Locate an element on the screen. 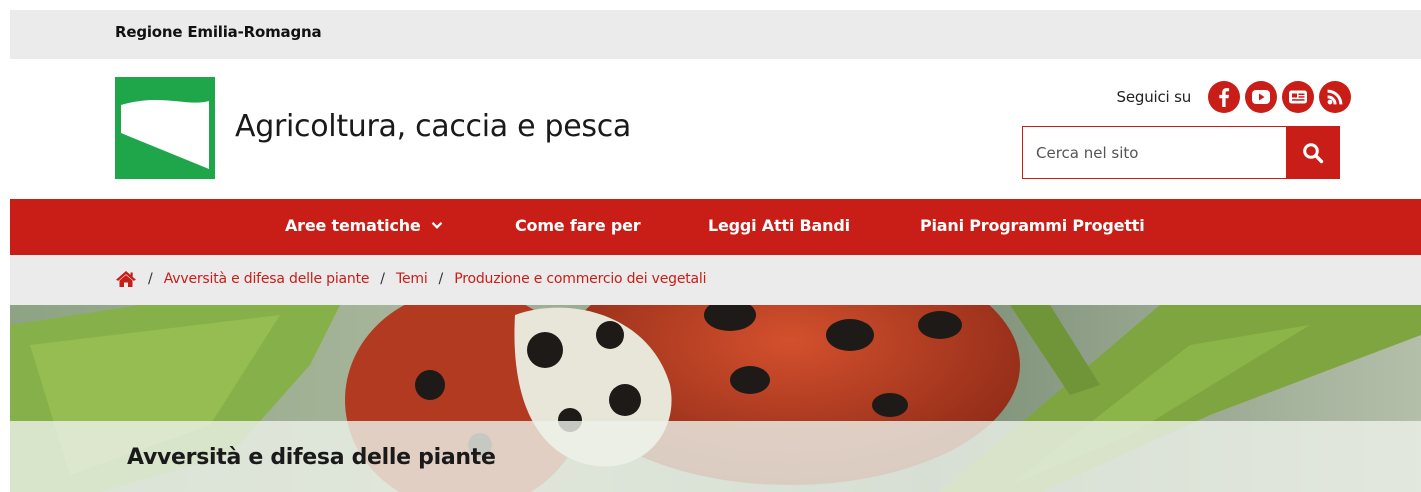  search-button is located at coordinates (1312, 152).